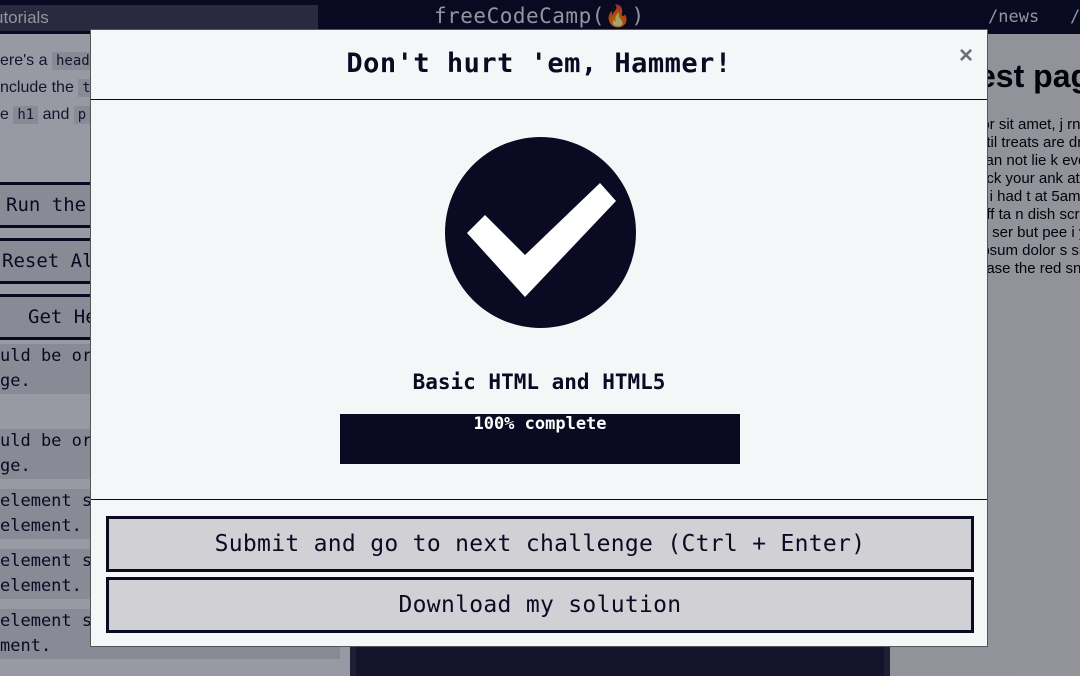 The image size is (1080, 676). I want to click on close-button: ×, so click(966, 56).